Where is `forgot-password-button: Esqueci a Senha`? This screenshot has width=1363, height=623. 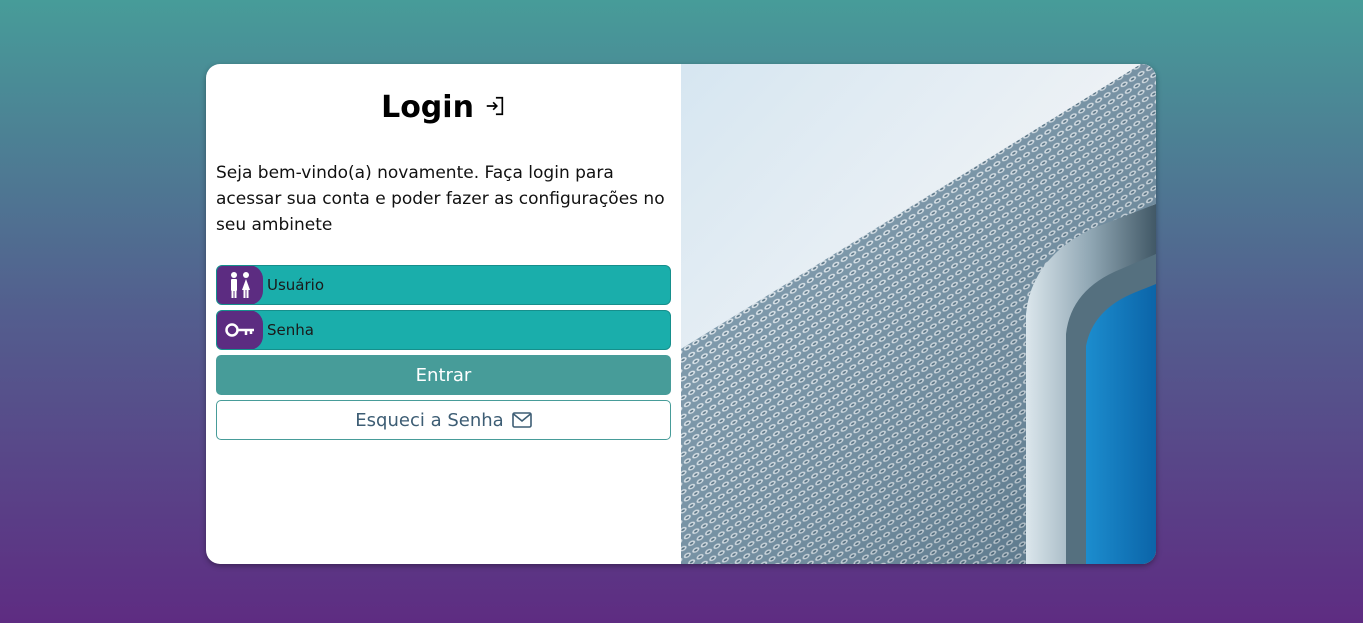 forgot-password-button: Esqueci a Senha is located at coordinates (443, 420).